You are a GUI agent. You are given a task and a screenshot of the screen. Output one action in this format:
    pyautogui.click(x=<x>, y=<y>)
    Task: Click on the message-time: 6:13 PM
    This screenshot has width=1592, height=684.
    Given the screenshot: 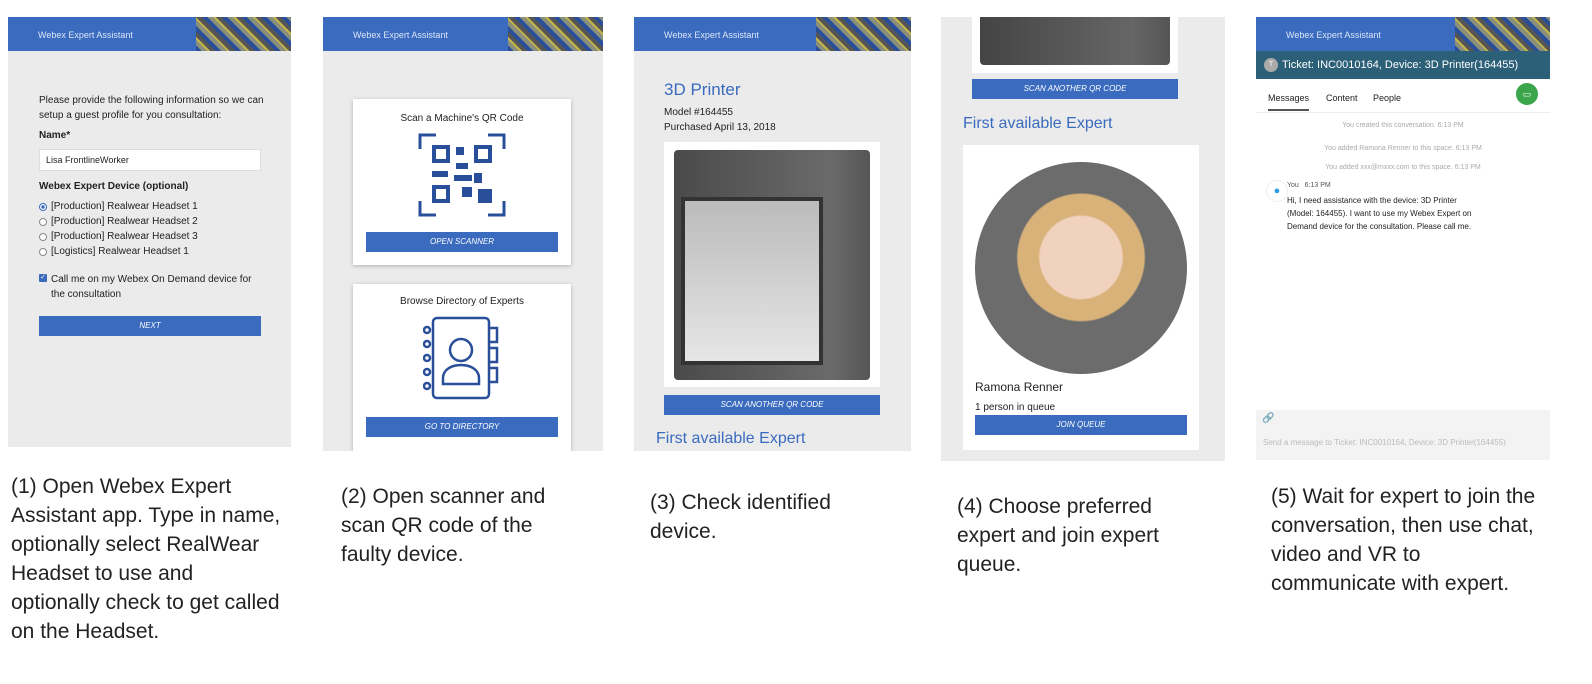 What is the action you would take?
    pyautogui.click(x=1317, y=185)
    